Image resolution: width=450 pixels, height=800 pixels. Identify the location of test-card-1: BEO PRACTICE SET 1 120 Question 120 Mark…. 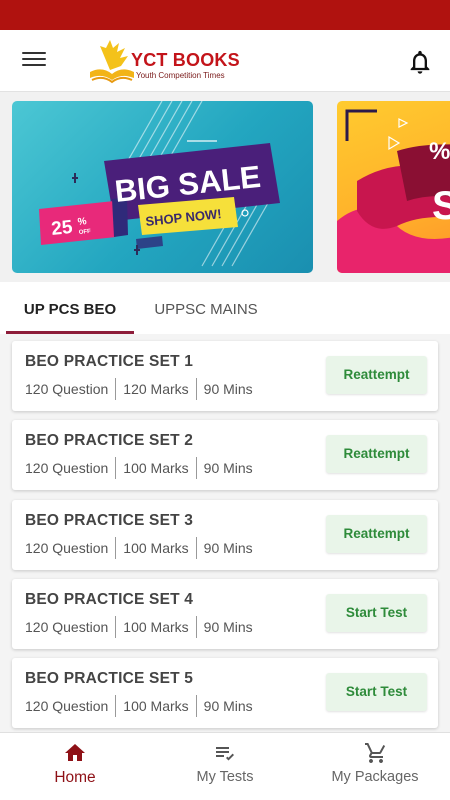
(225, 376).